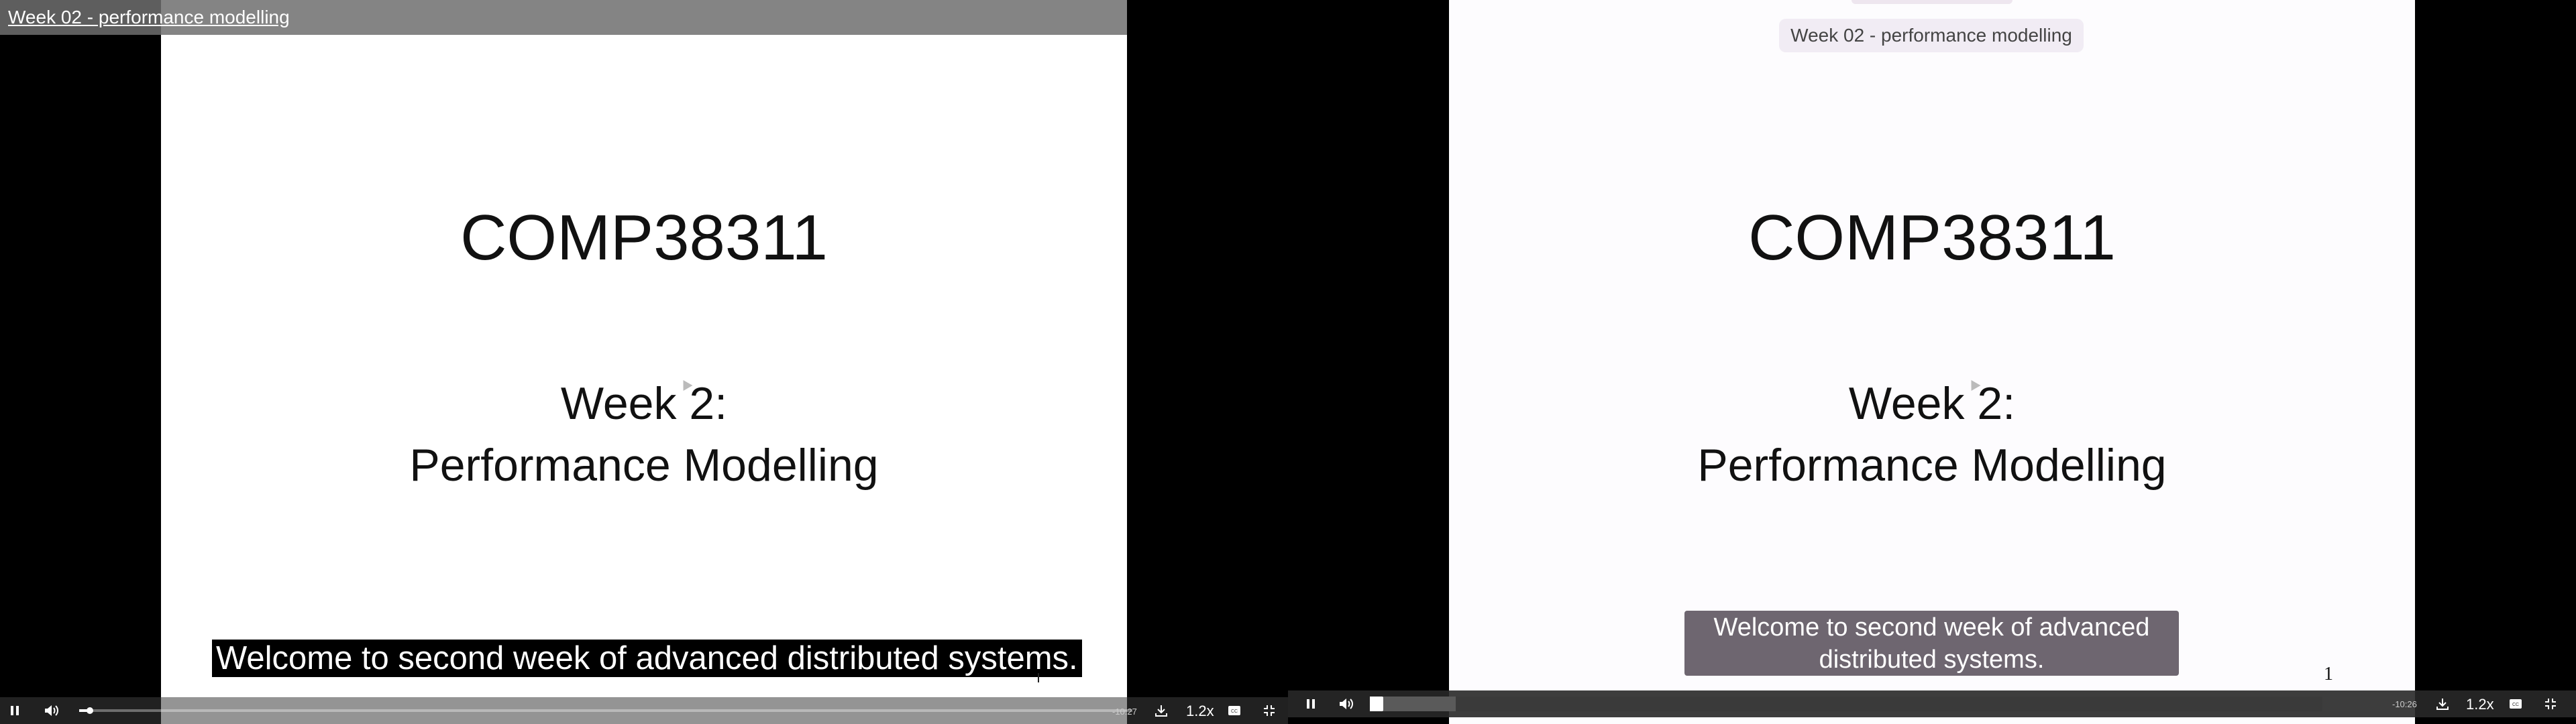 The height and width of the screenshot is (724, 2576). Describe the element at coordinates (1931, 35) in the screenshot. I see `video-title-pill: Week 02 - performance modelling` at that location.